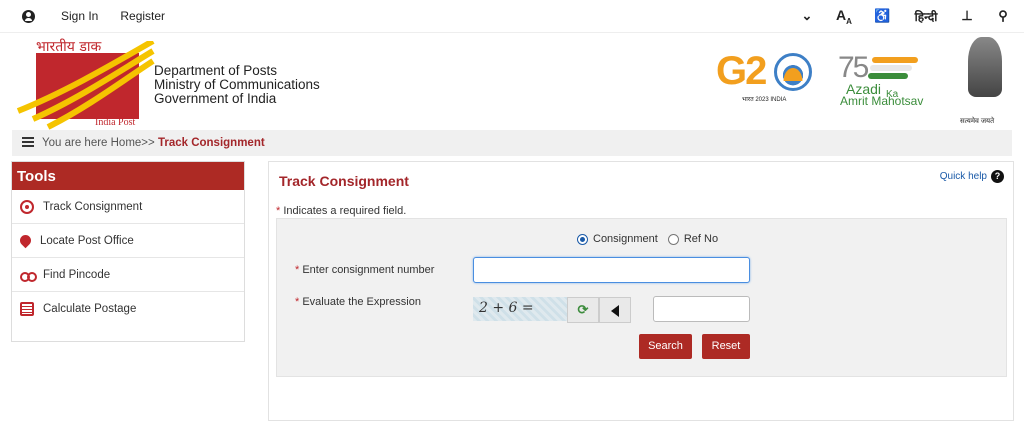 This screenshot has height=421, width=1024. Describe the element at coordinates (701, 309) in the screenshot. I see `captcha-answer-input` at that location.